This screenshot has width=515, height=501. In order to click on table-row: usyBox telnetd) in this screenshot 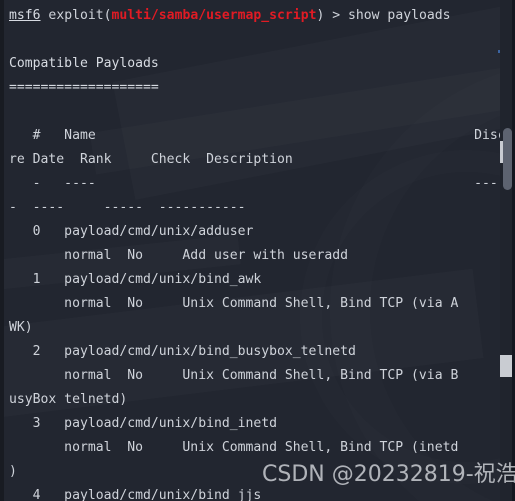, I will do `click(68, 399)`.